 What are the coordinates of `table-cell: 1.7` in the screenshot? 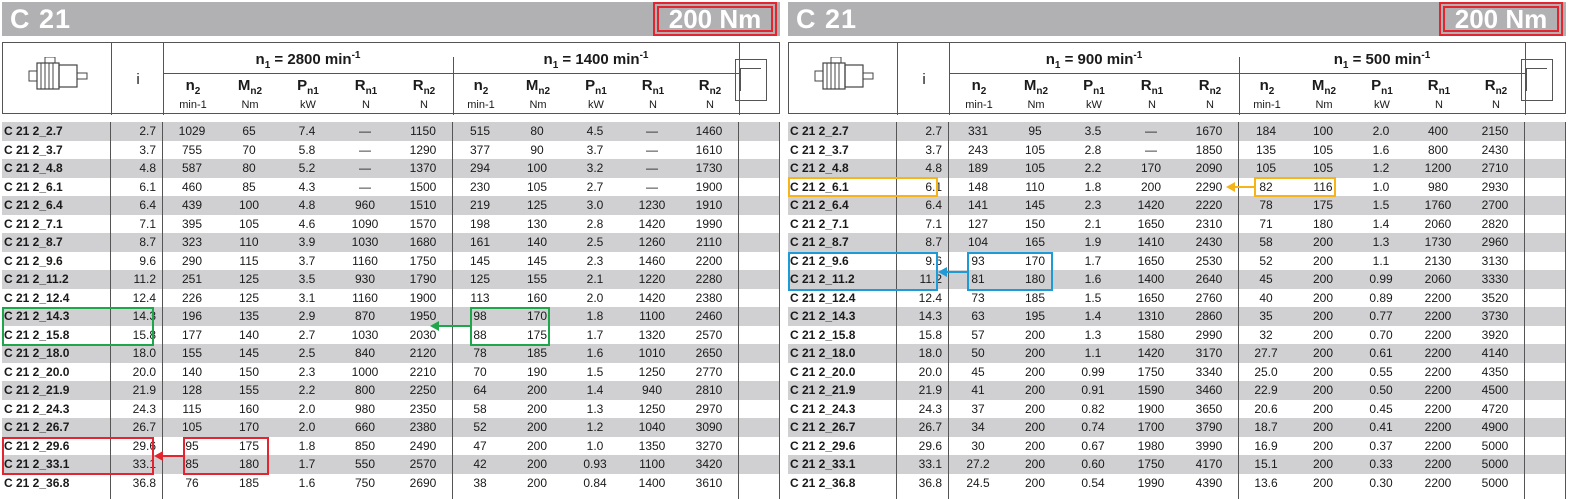 It's located at (307, 464).